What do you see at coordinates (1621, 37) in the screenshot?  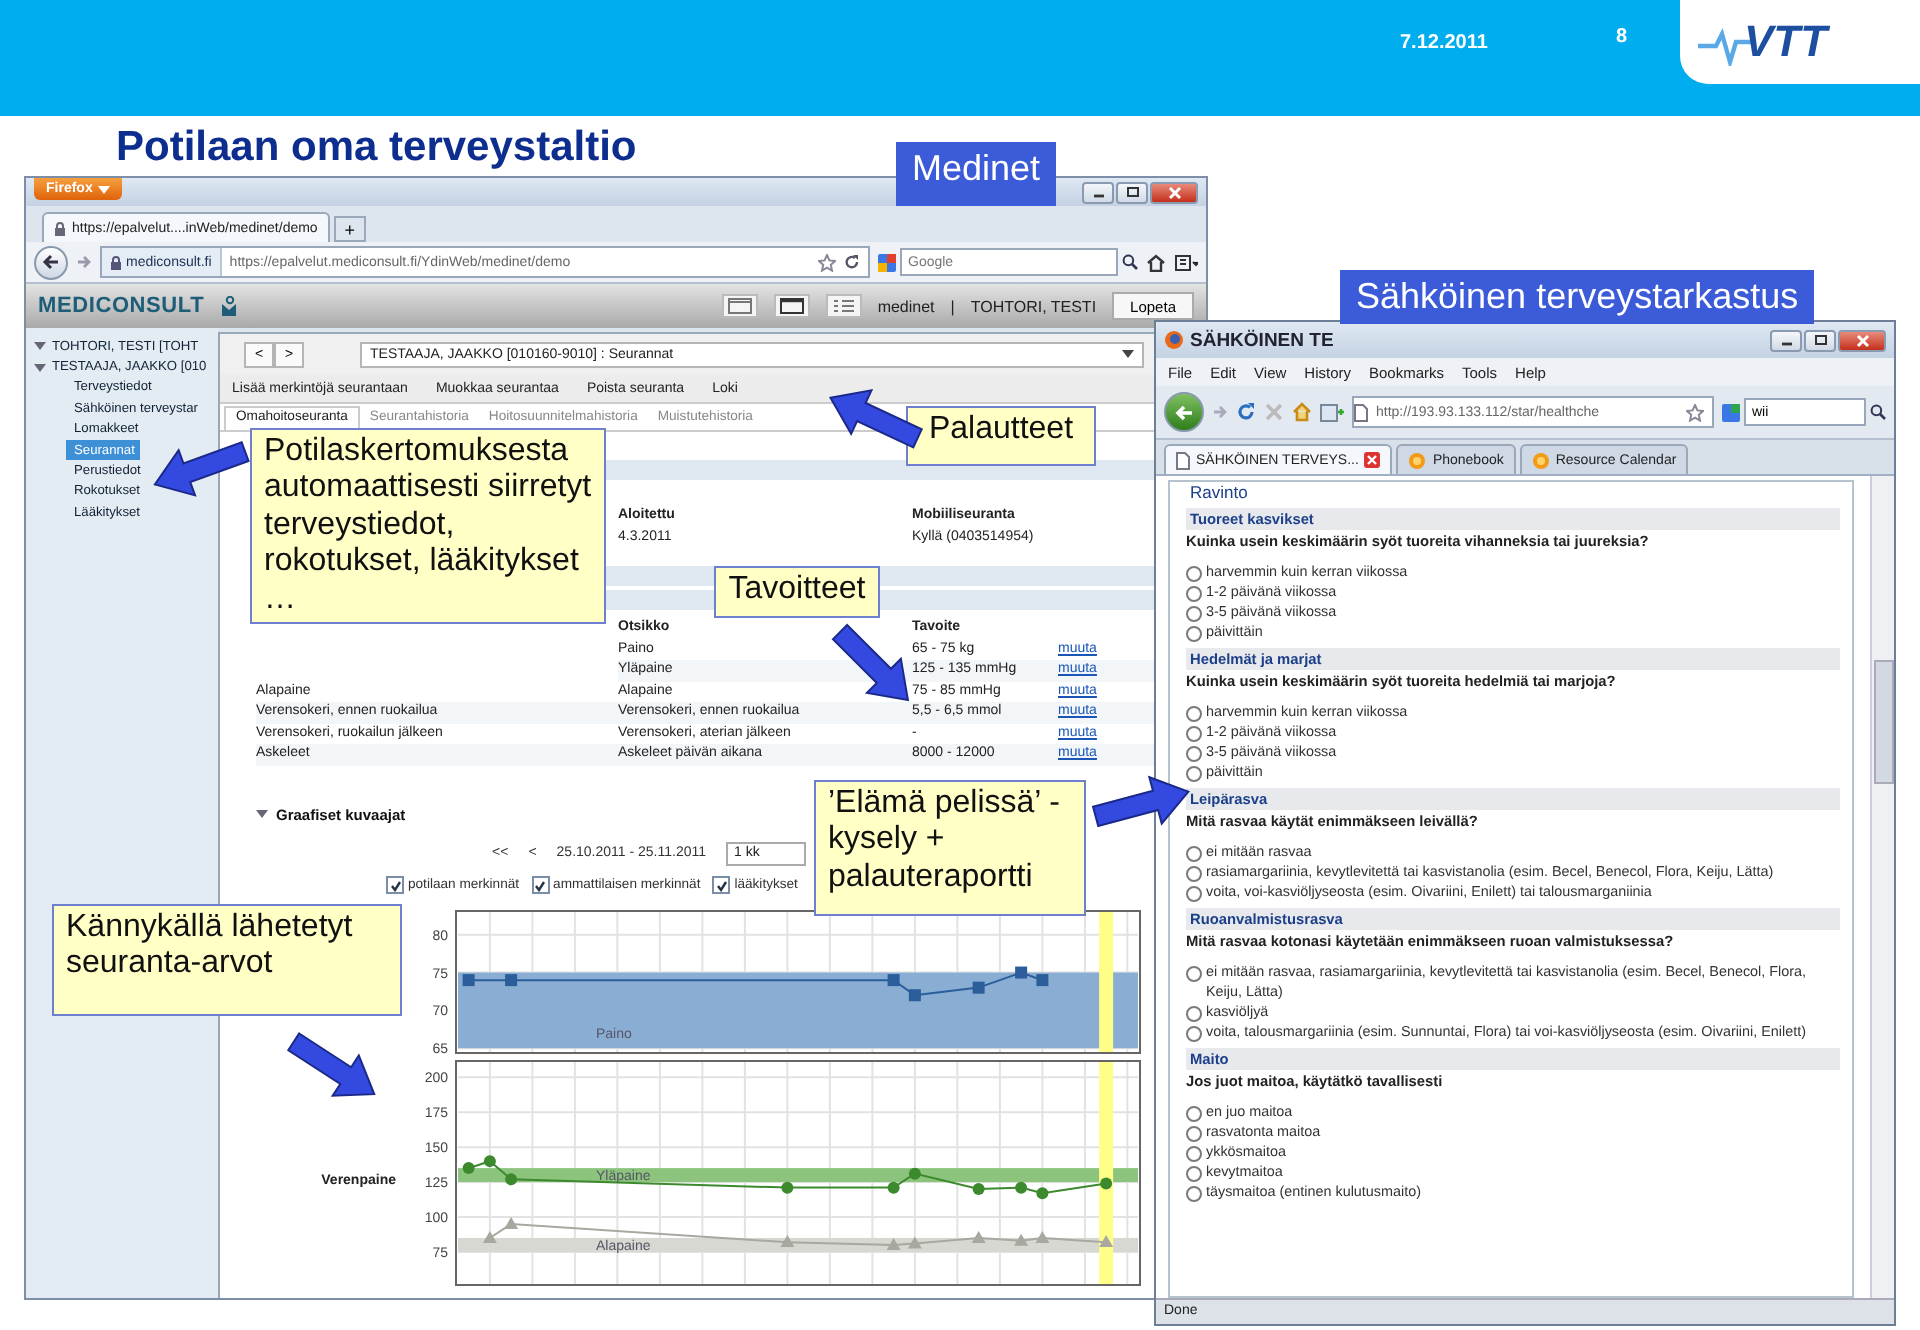 I see `page-number: 8` at bounding box center [1621, 37].